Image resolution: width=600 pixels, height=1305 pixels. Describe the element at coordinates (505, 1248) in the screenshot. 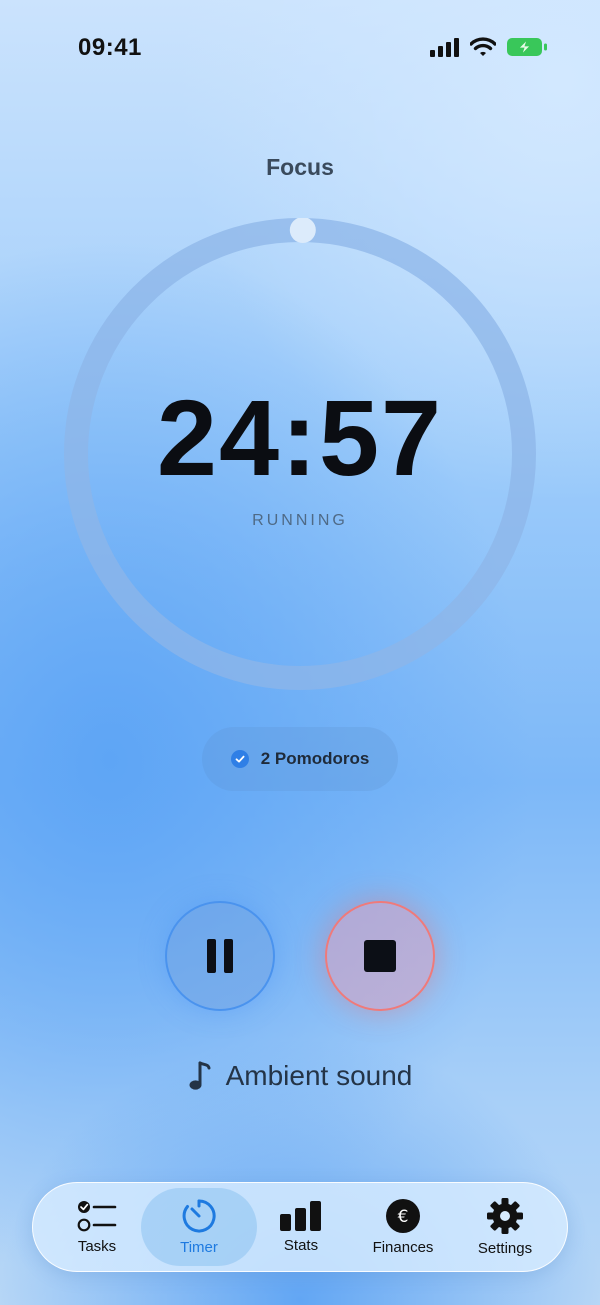

I see `tab-label: Settings` at that location.